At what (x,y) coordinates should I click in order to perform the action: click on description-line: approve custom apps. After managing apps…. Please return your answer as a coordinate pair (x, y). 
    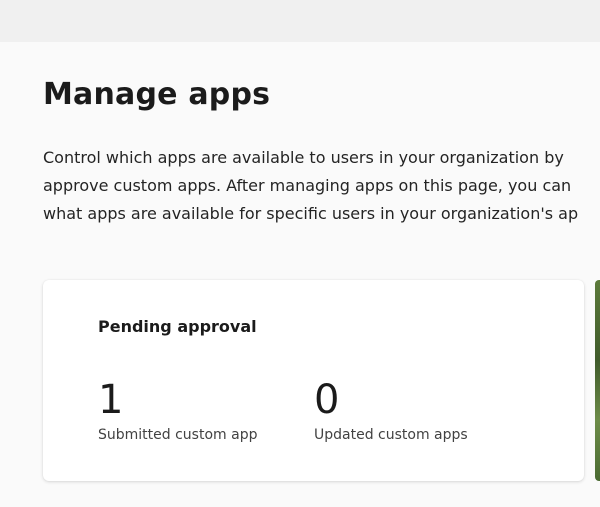
    Looking at the image, I should click on (307, 185).